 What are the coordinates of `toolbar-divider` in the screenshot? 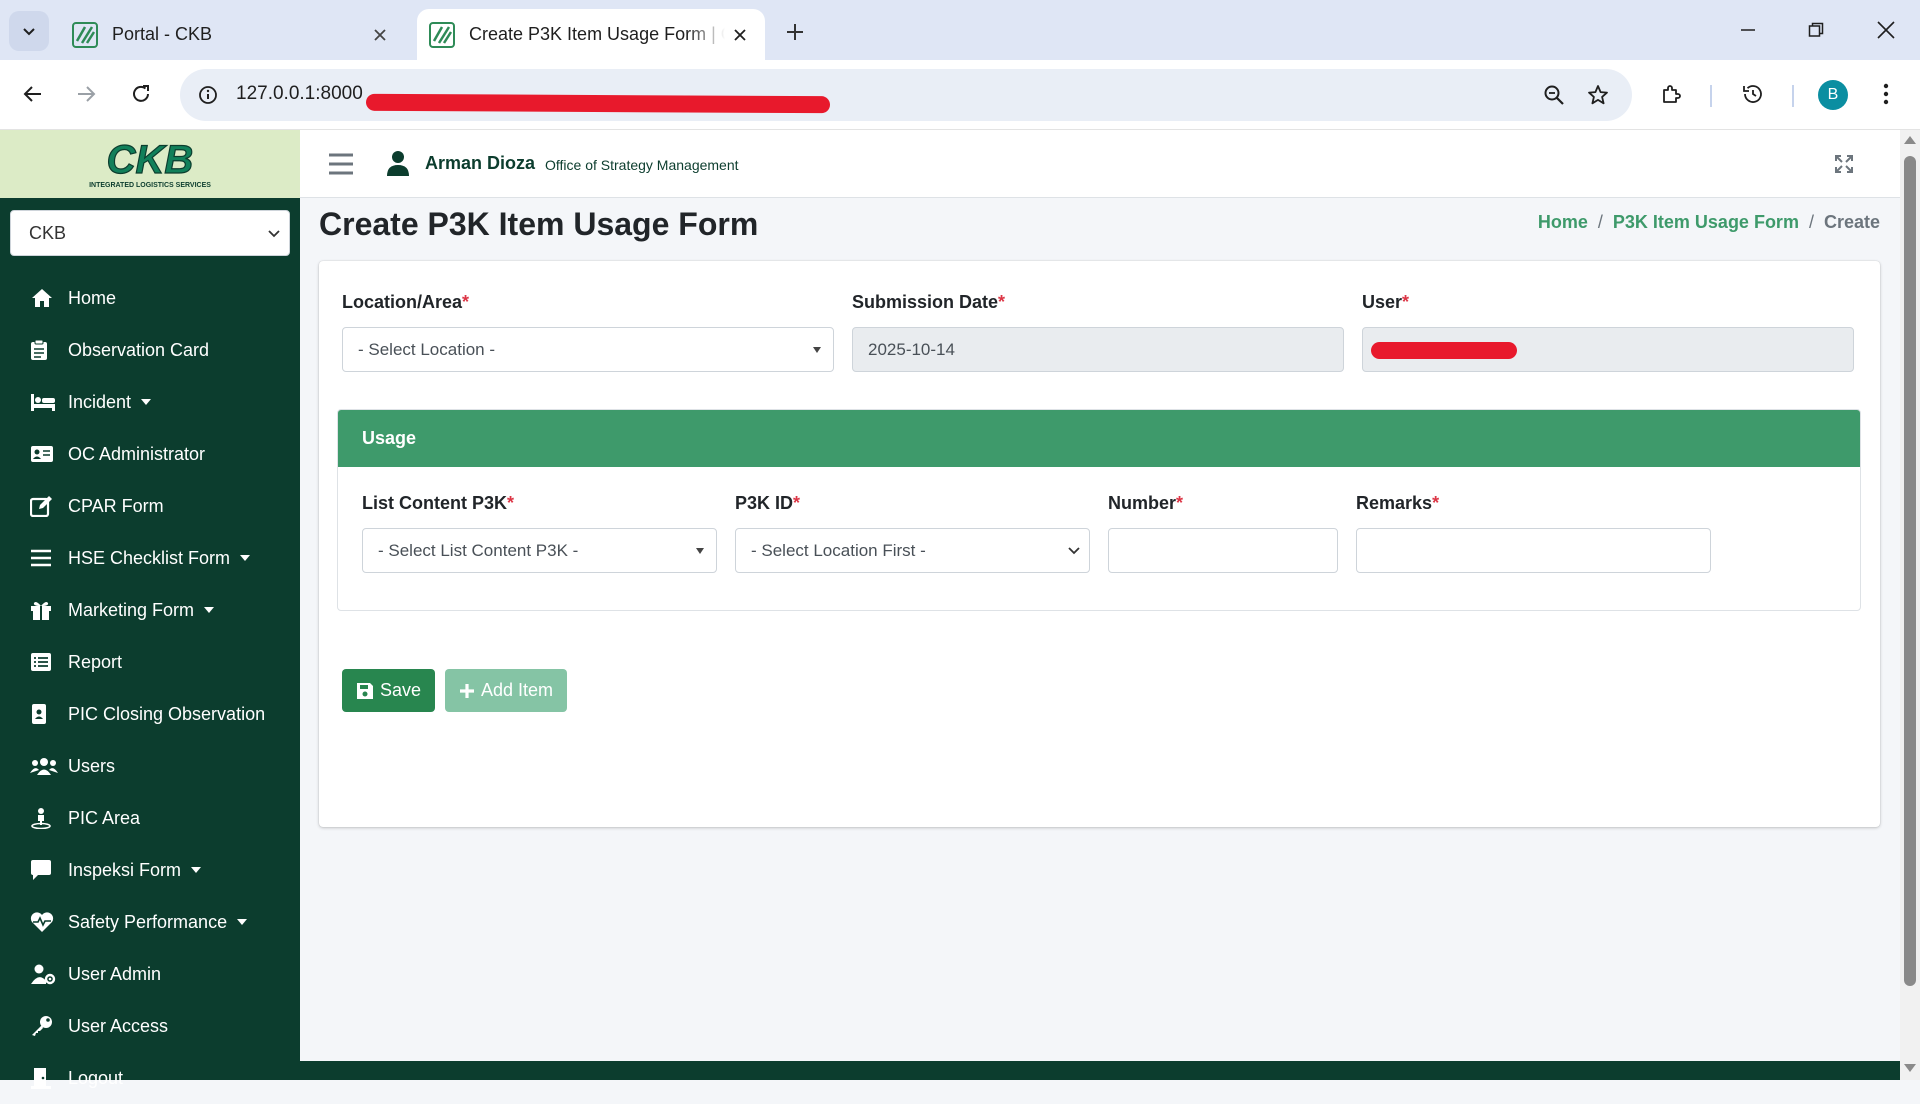 It's located at (1793, 96).